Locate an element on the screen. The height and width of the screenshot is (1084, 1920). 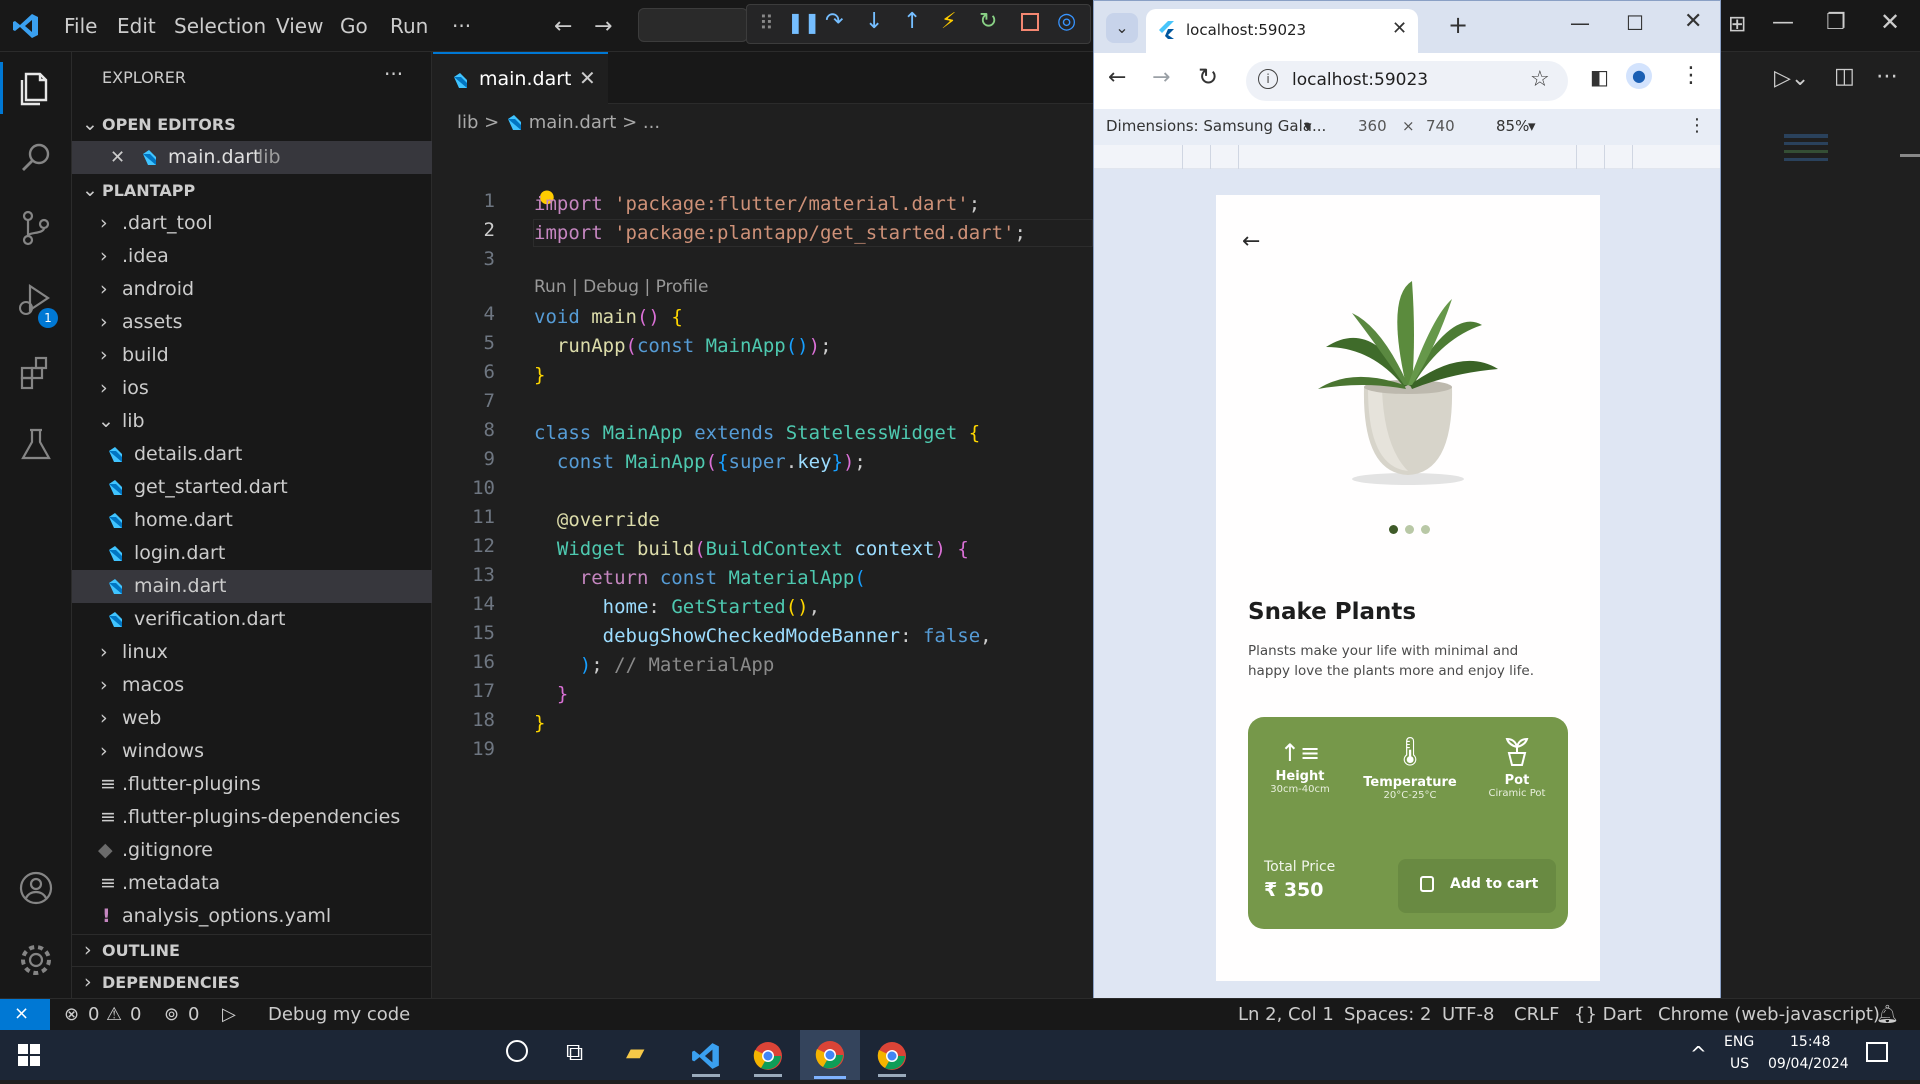
device-target: Chrome (web-javascript) is located at coordinates (1769, 1014).